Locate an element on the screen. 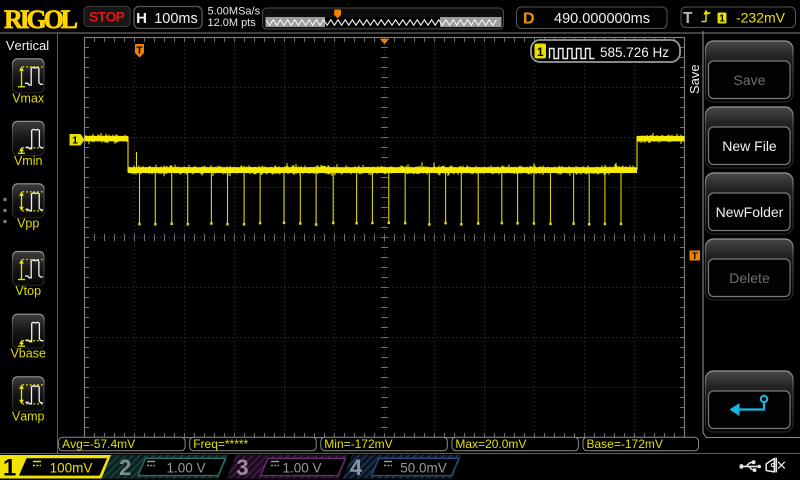 The width and height of the screenshot is (800, 480). svg-text: 5.00MSa/s is located at coordinates (234, 12).